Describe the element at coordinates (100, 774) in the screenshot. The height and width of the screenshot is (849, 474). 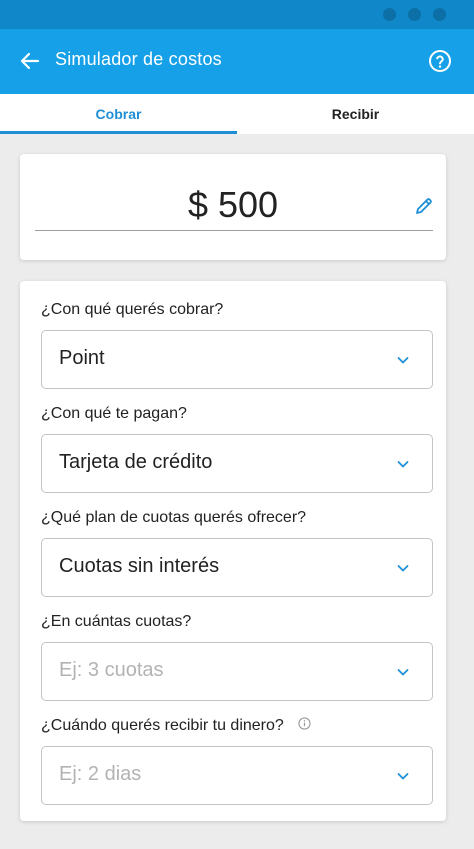
I see `select-placeholder: Ej: 2 dias` at that location.